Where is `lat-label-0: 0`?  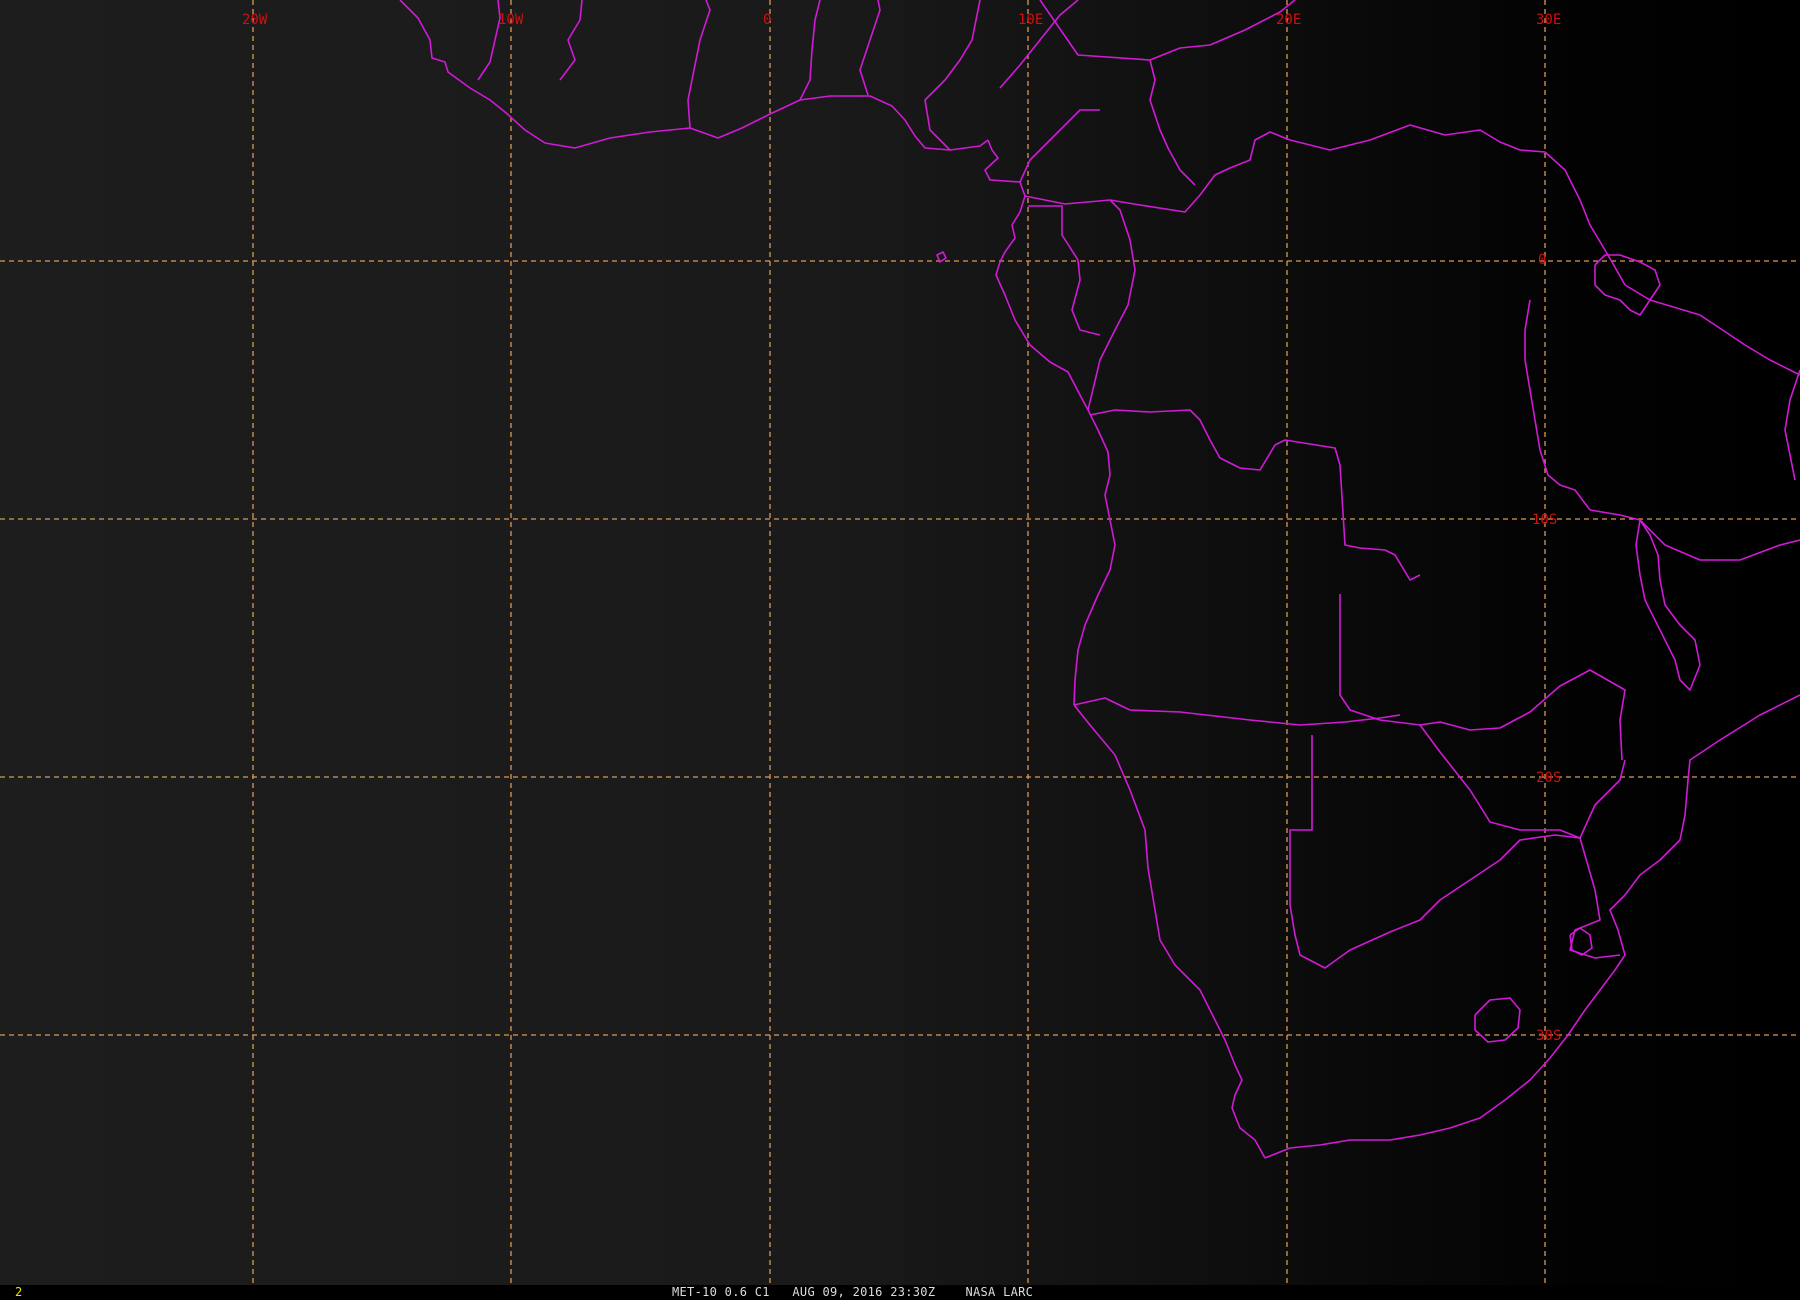 lat-label-0: 0 is located at coordinates (1542, 260).